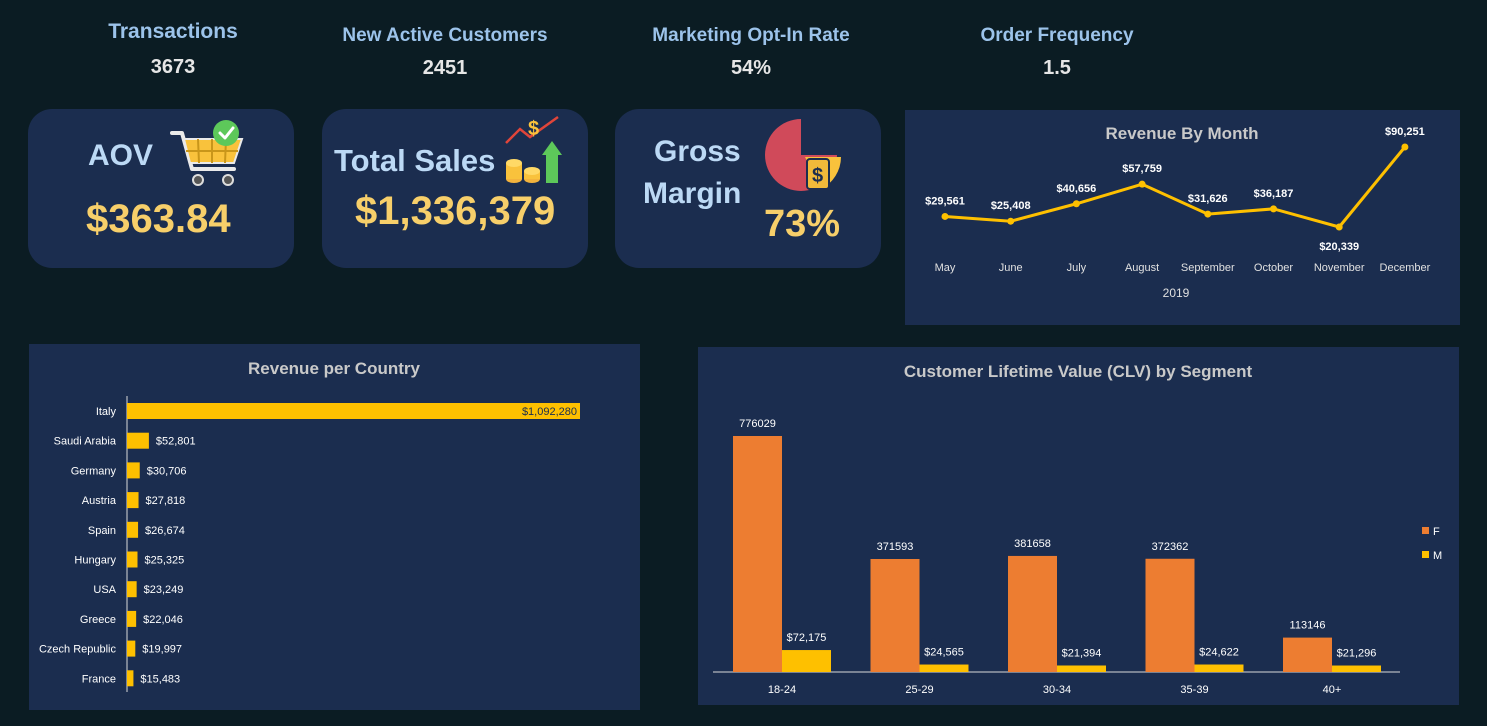  I want to click on kpi-value: 1.5, so click(1057, 68).